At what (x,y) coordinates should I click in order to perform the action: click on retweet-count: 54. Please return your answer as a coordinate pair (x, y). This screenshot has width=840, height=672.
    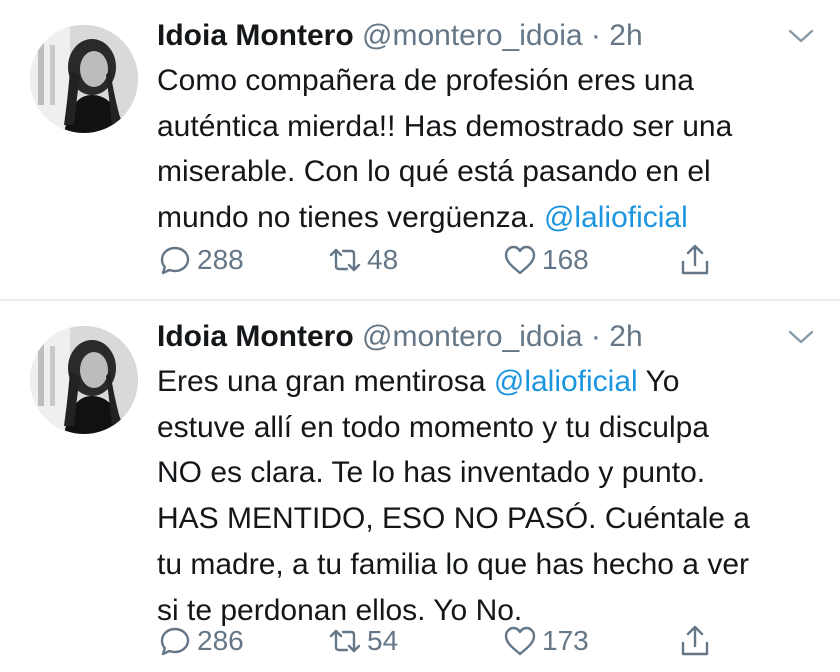
    Looking at the image, I should click on (383, 640).